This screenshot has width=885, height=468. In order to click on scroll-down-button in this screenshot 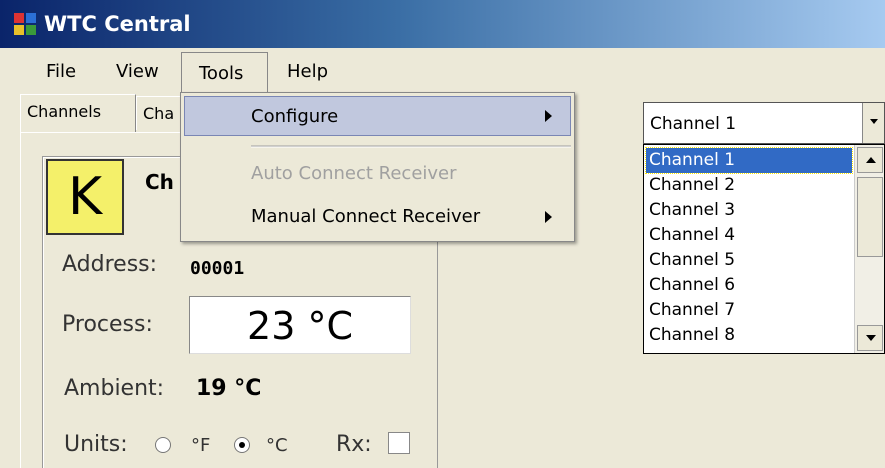, I will do `click(870, 338)`.